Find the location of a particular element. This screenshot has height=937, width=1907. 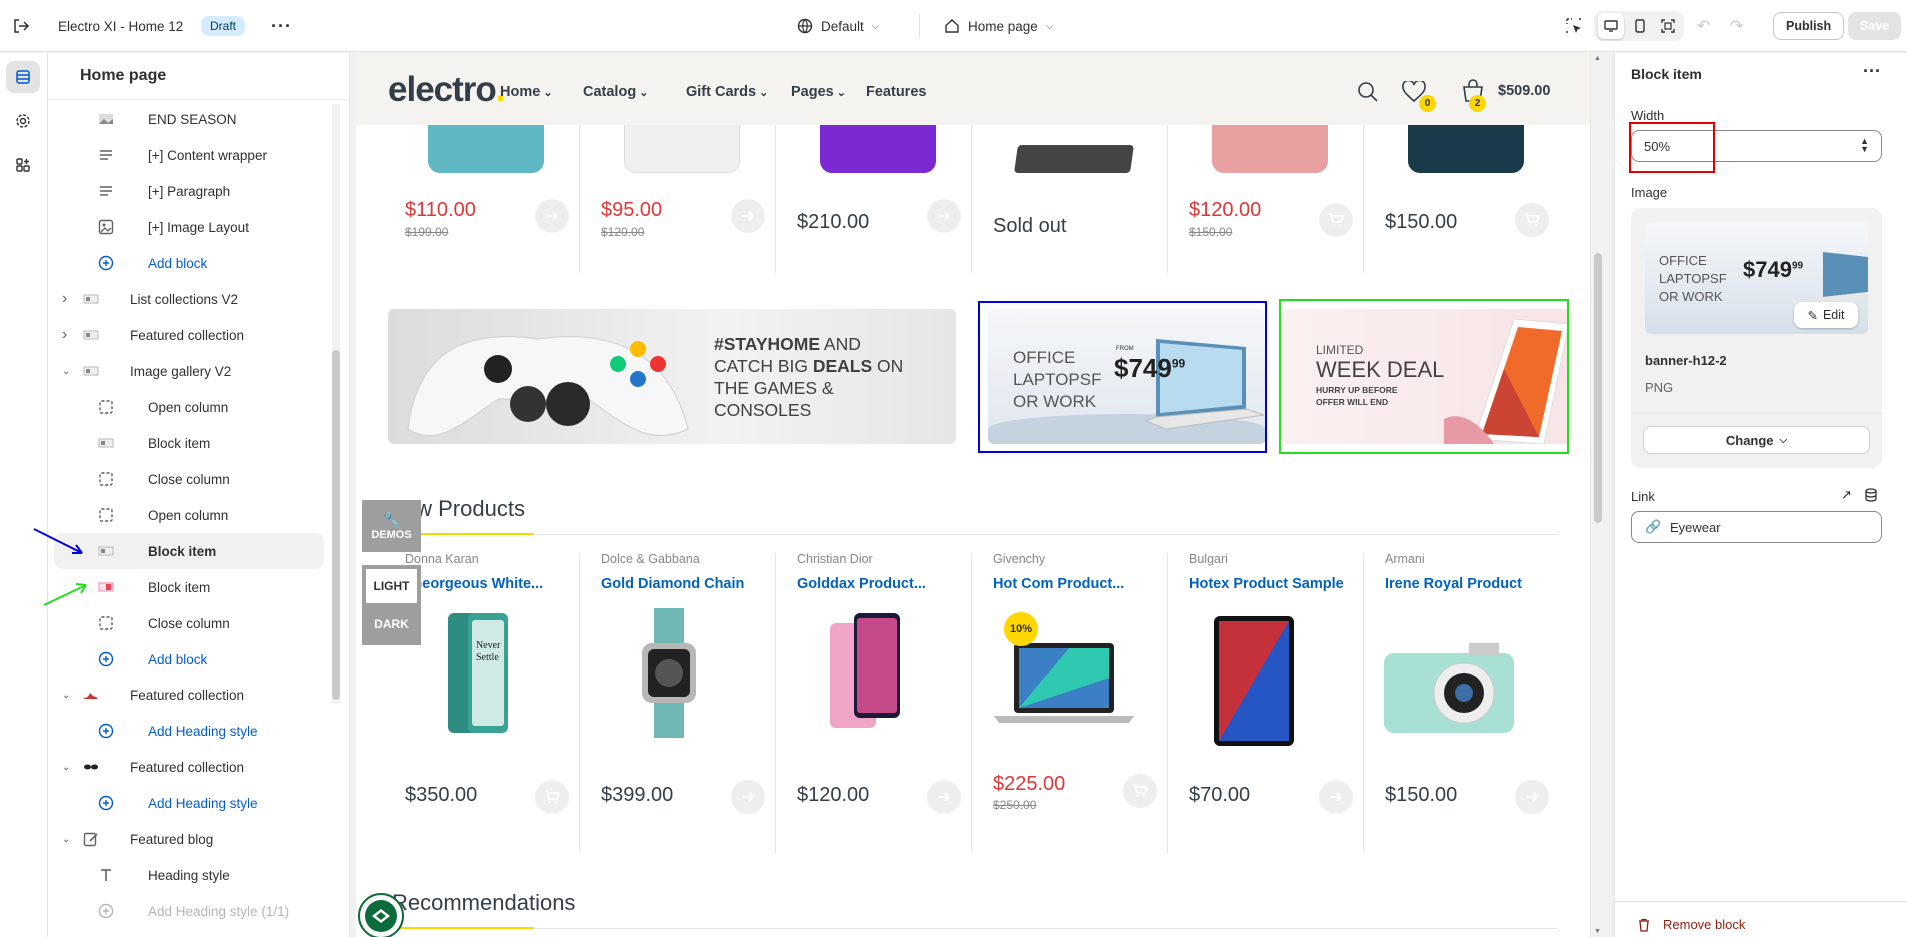

dark-mode-button: DARK is located at coordinates (391, 624).